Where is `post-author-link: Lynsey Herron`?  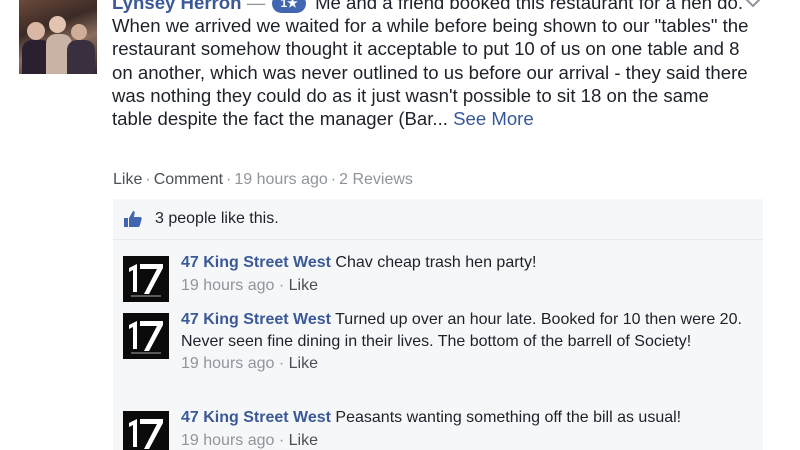
post-author-link: Lynsey Herron is located at coordinates (177, 6).